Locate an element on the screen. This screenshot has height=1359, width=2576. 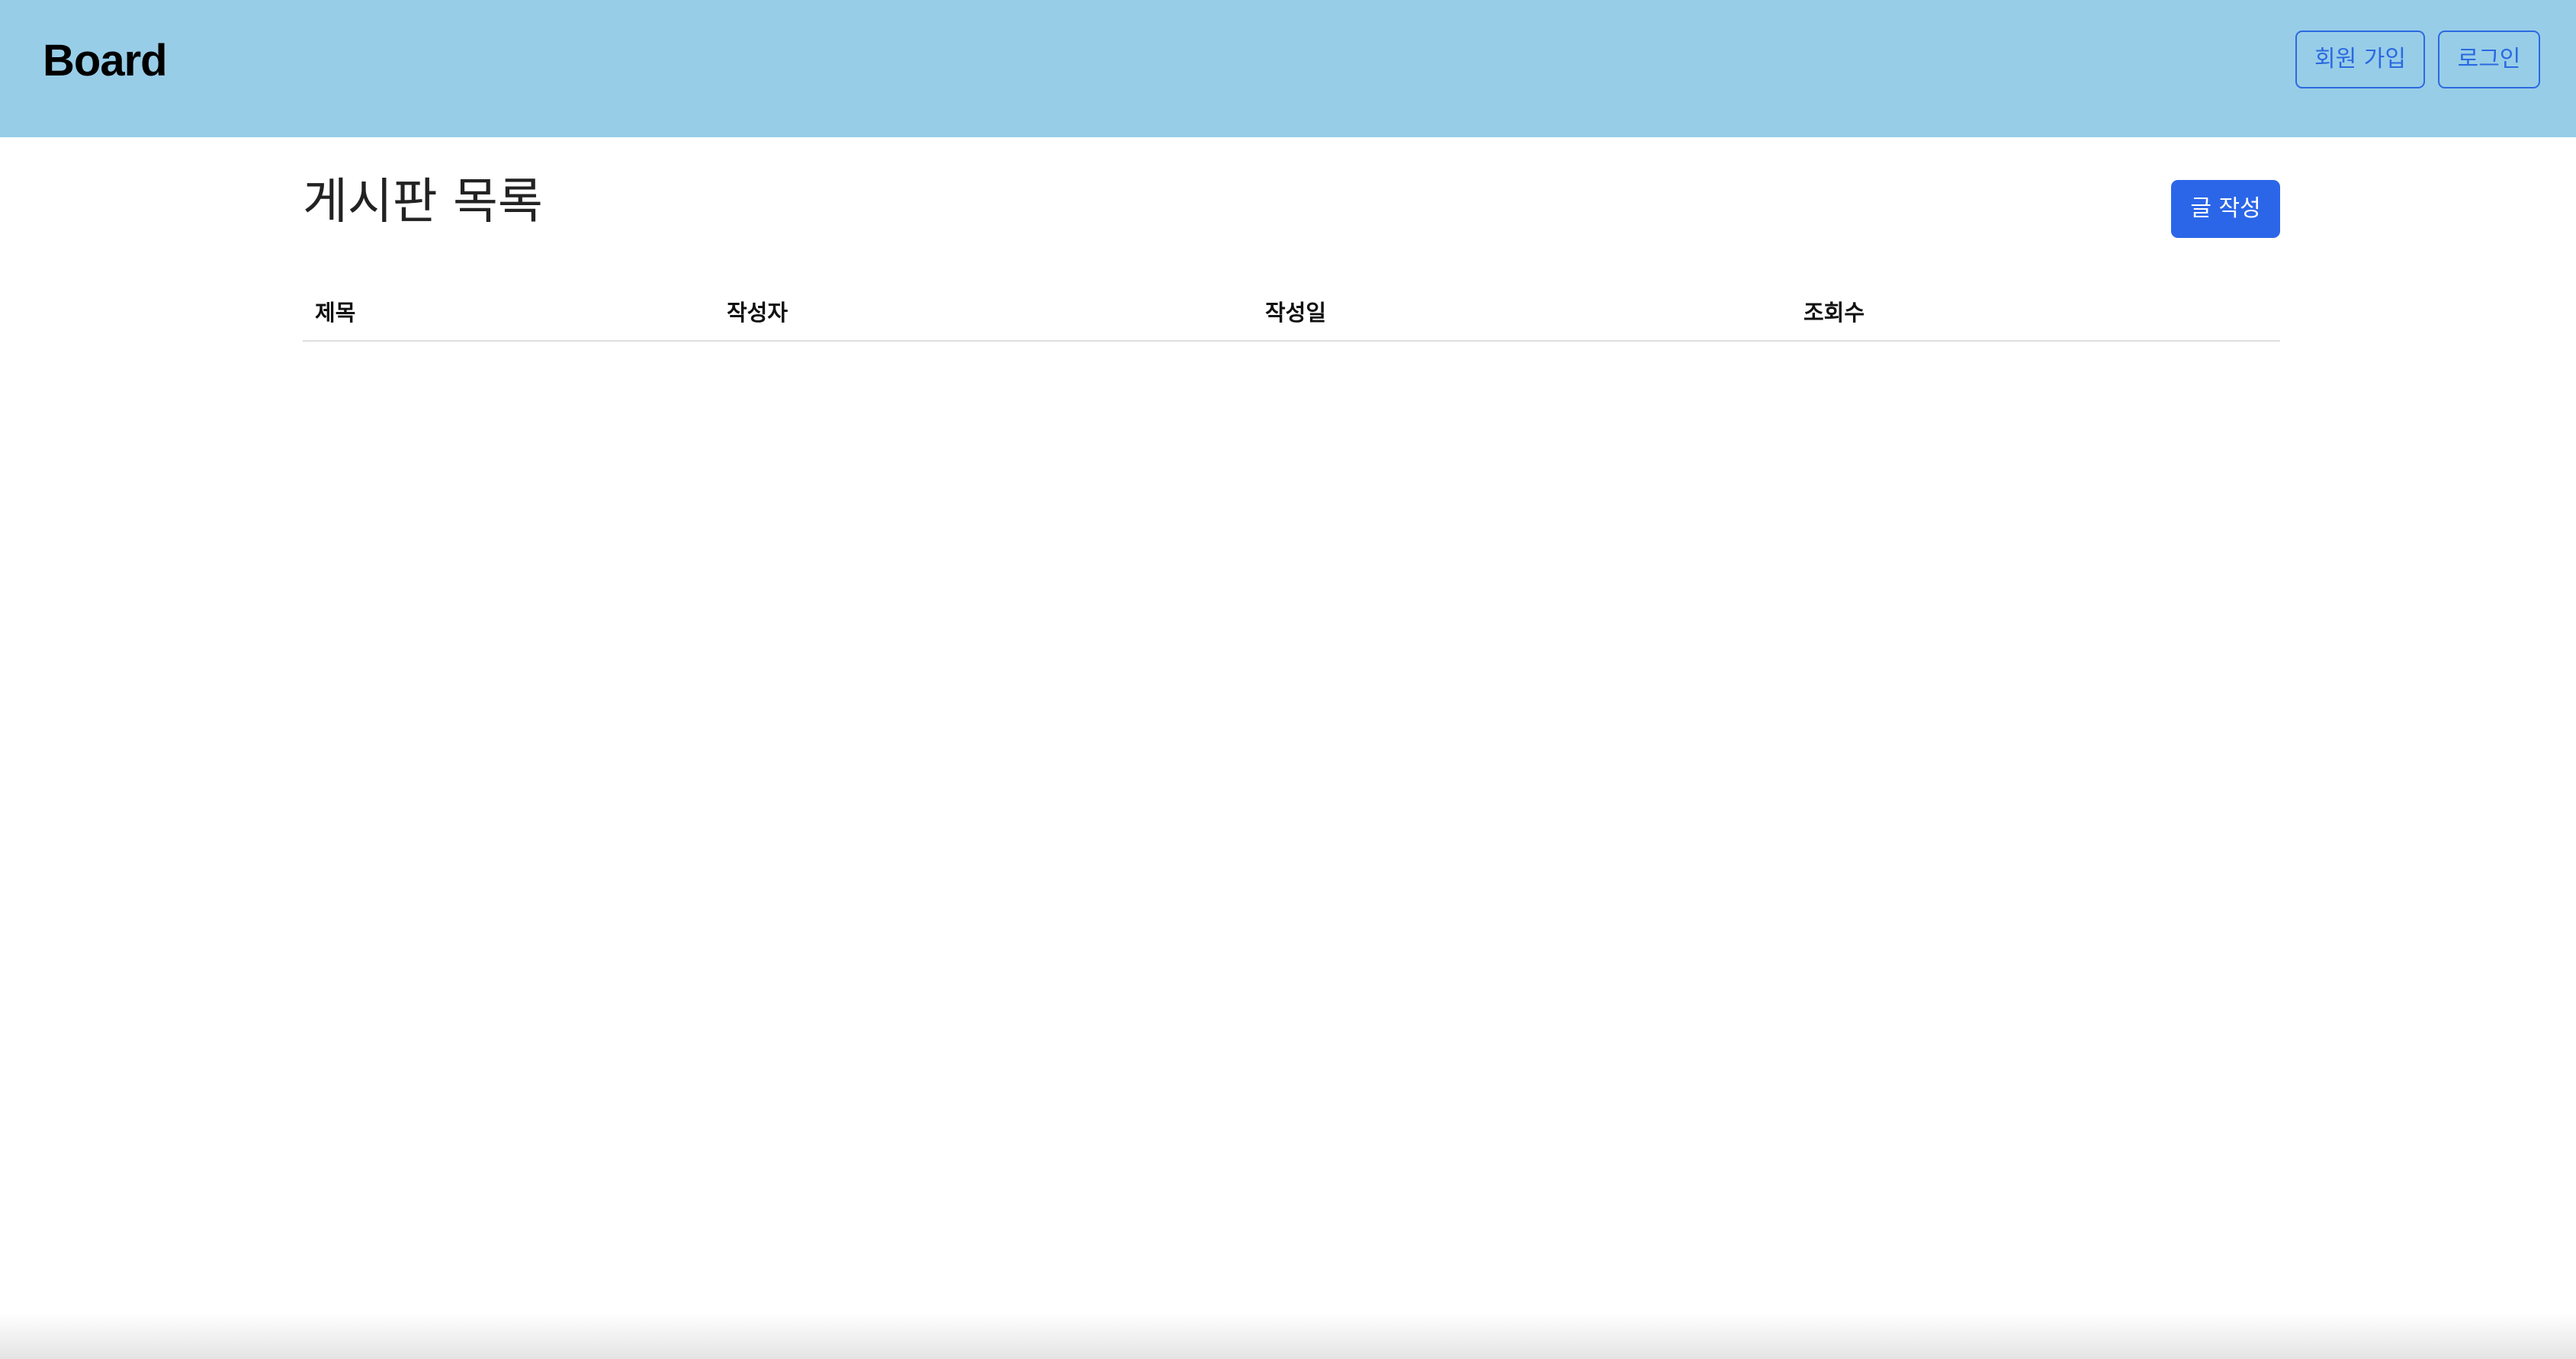
column-header-views: 조회수 is located at coordinates (2035, 312).